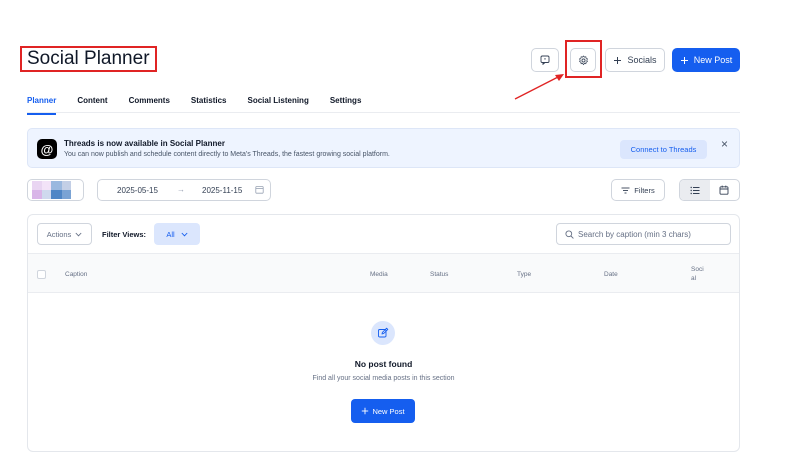 This screenshot has width=793, height=460. I want to click on column-social: Soci al, so click(697, 274).